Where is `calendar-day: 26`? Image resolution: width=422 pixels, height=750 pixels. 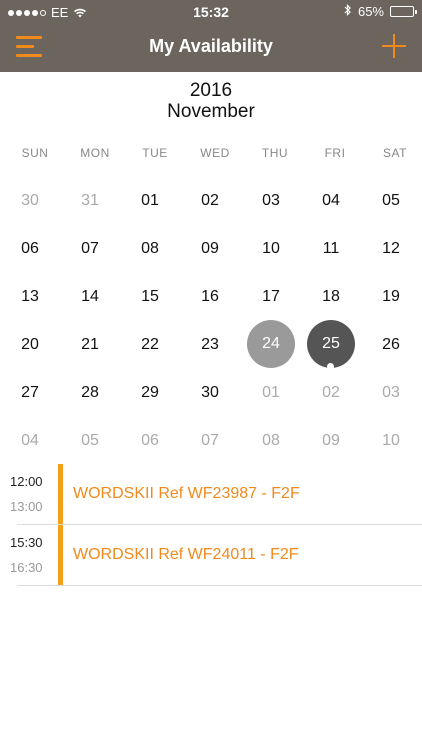
calendar-day: 26 is located at coordinates (391, 346).